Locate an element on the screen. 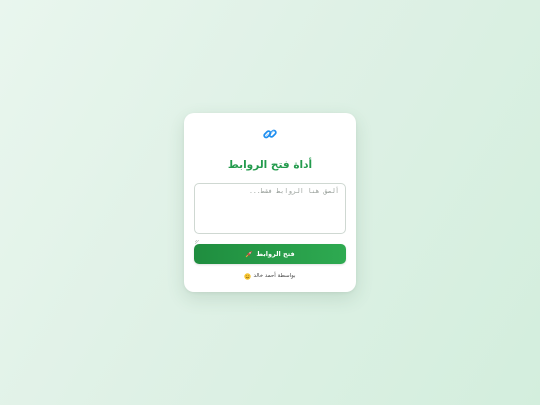 Image resolution: width=540 pixels, height=405 pixels. smile-icon is located at coordinates (248, 276).